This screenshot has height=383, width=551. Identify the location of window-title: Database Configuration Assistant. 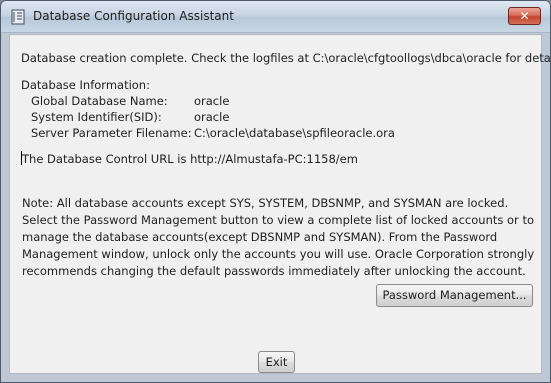
(133, 16).